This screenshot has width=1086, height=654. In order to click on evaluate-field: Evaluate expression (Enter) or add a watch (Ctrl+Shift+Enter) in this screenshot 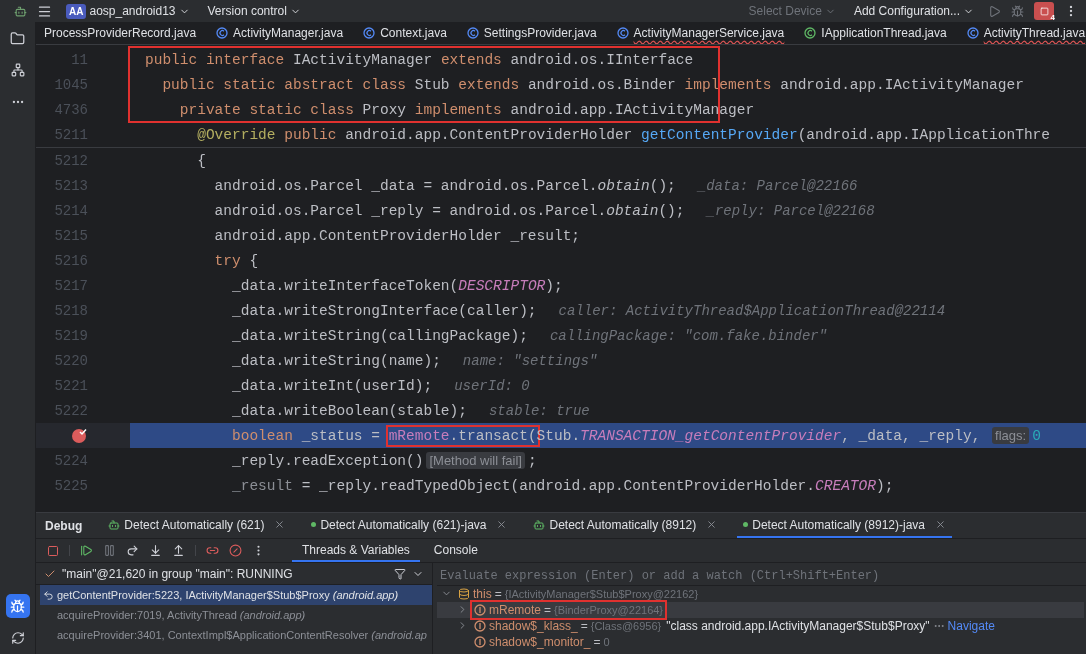, I will do `click(761, 576)`.